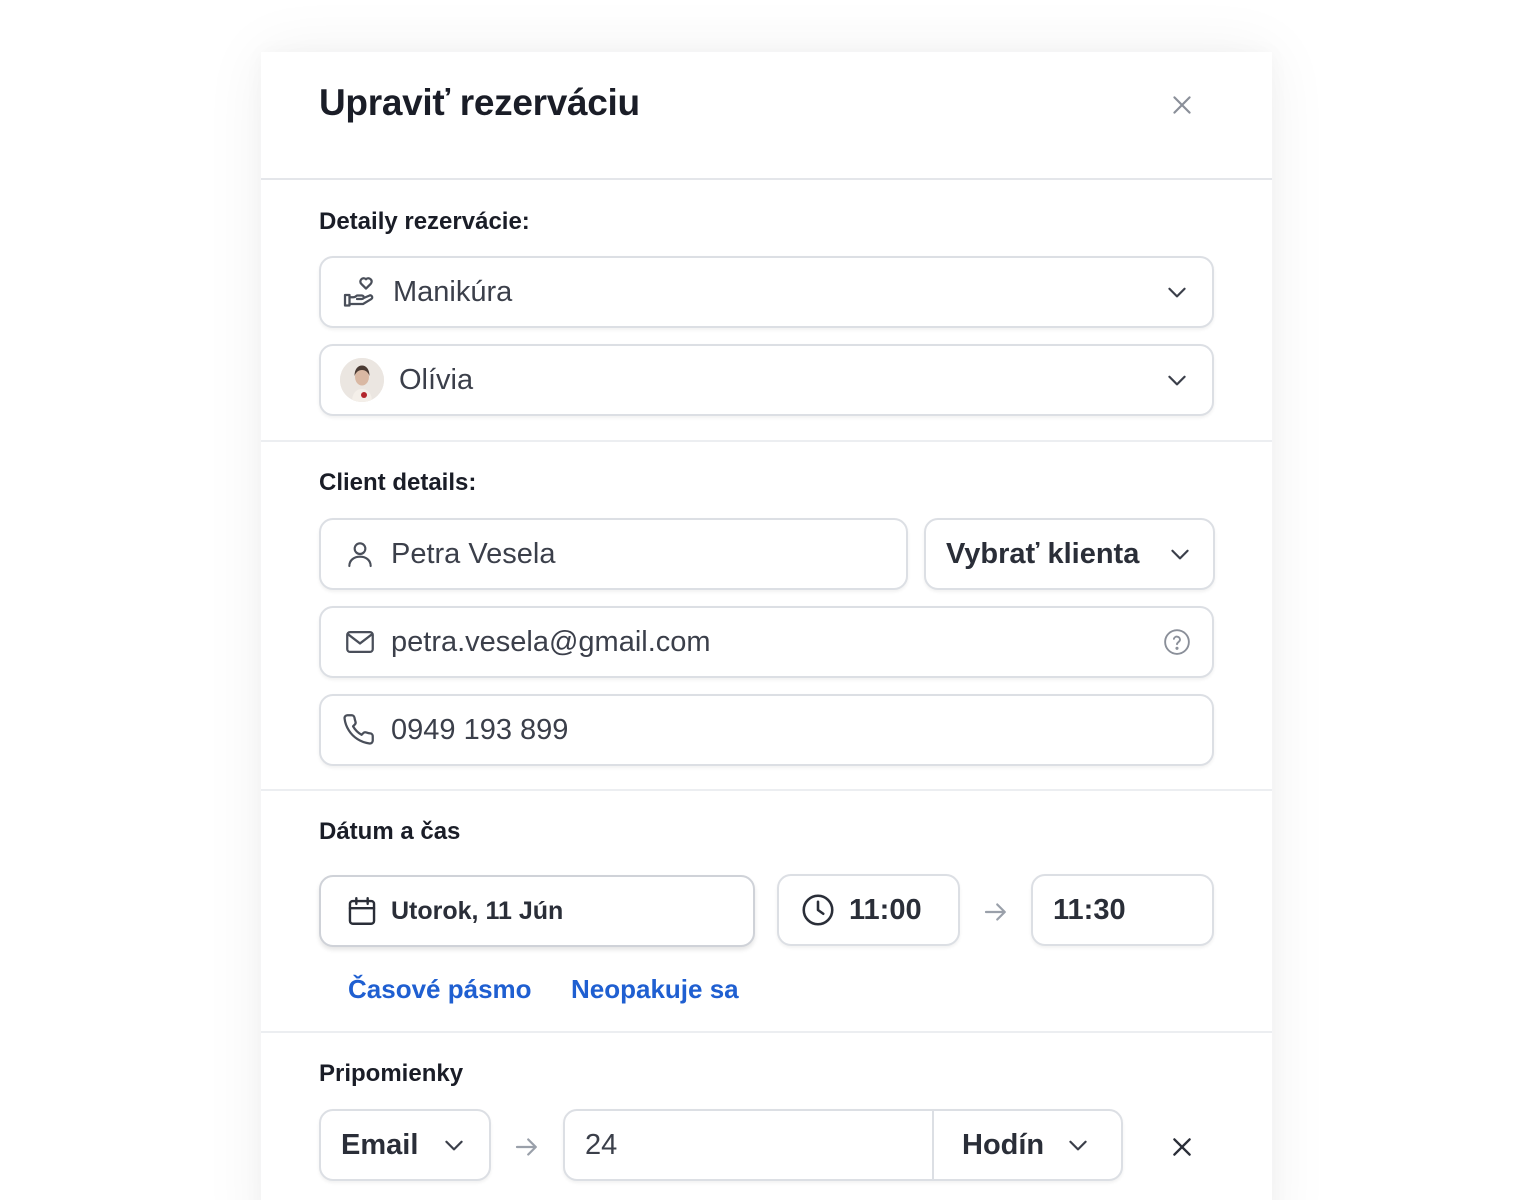 This screenshot has height=1200, width=1536. Describe the element at coordinates (436, 379) in the screenshot. I see `staff-value: Olívia` at that location.